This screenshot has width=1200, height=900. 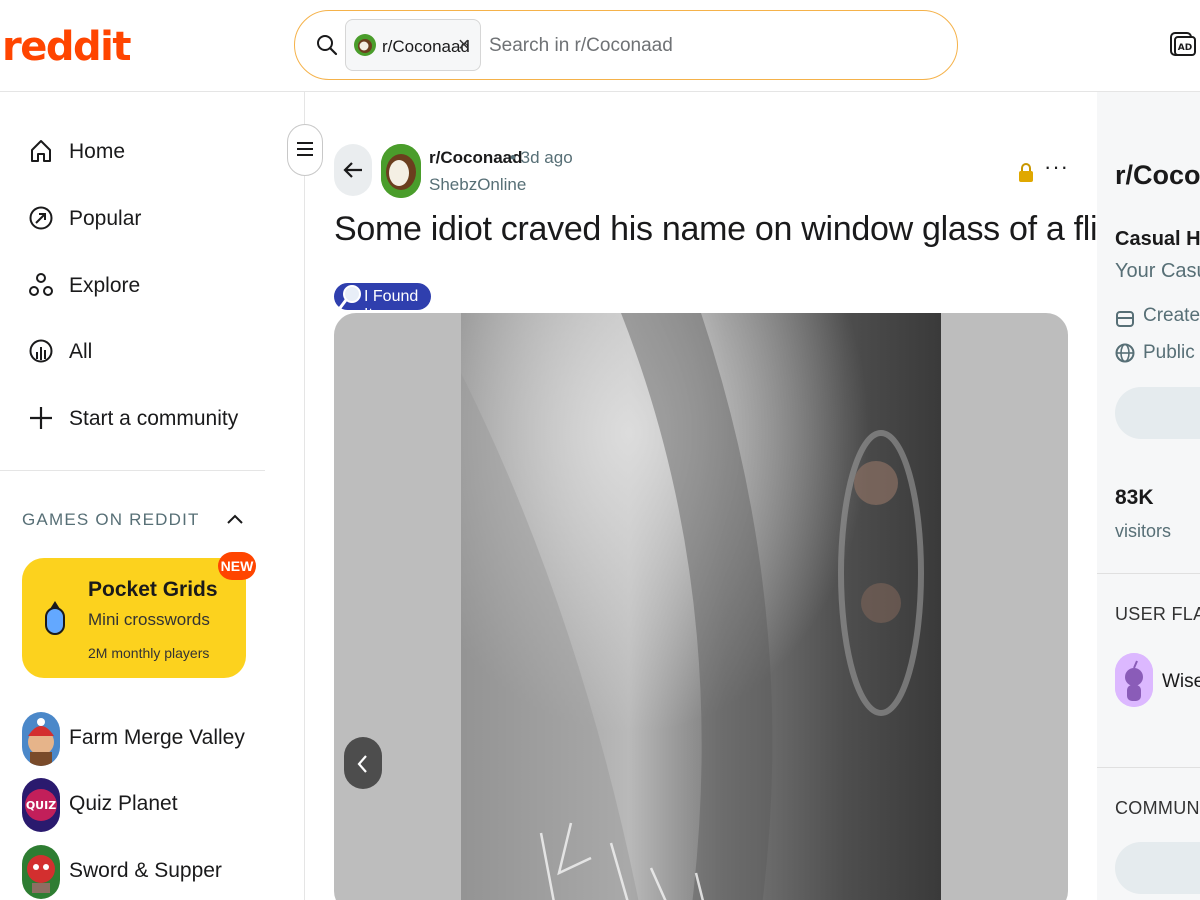 I want to click on collapse-sidebar-button, so click(x=305, y=150).